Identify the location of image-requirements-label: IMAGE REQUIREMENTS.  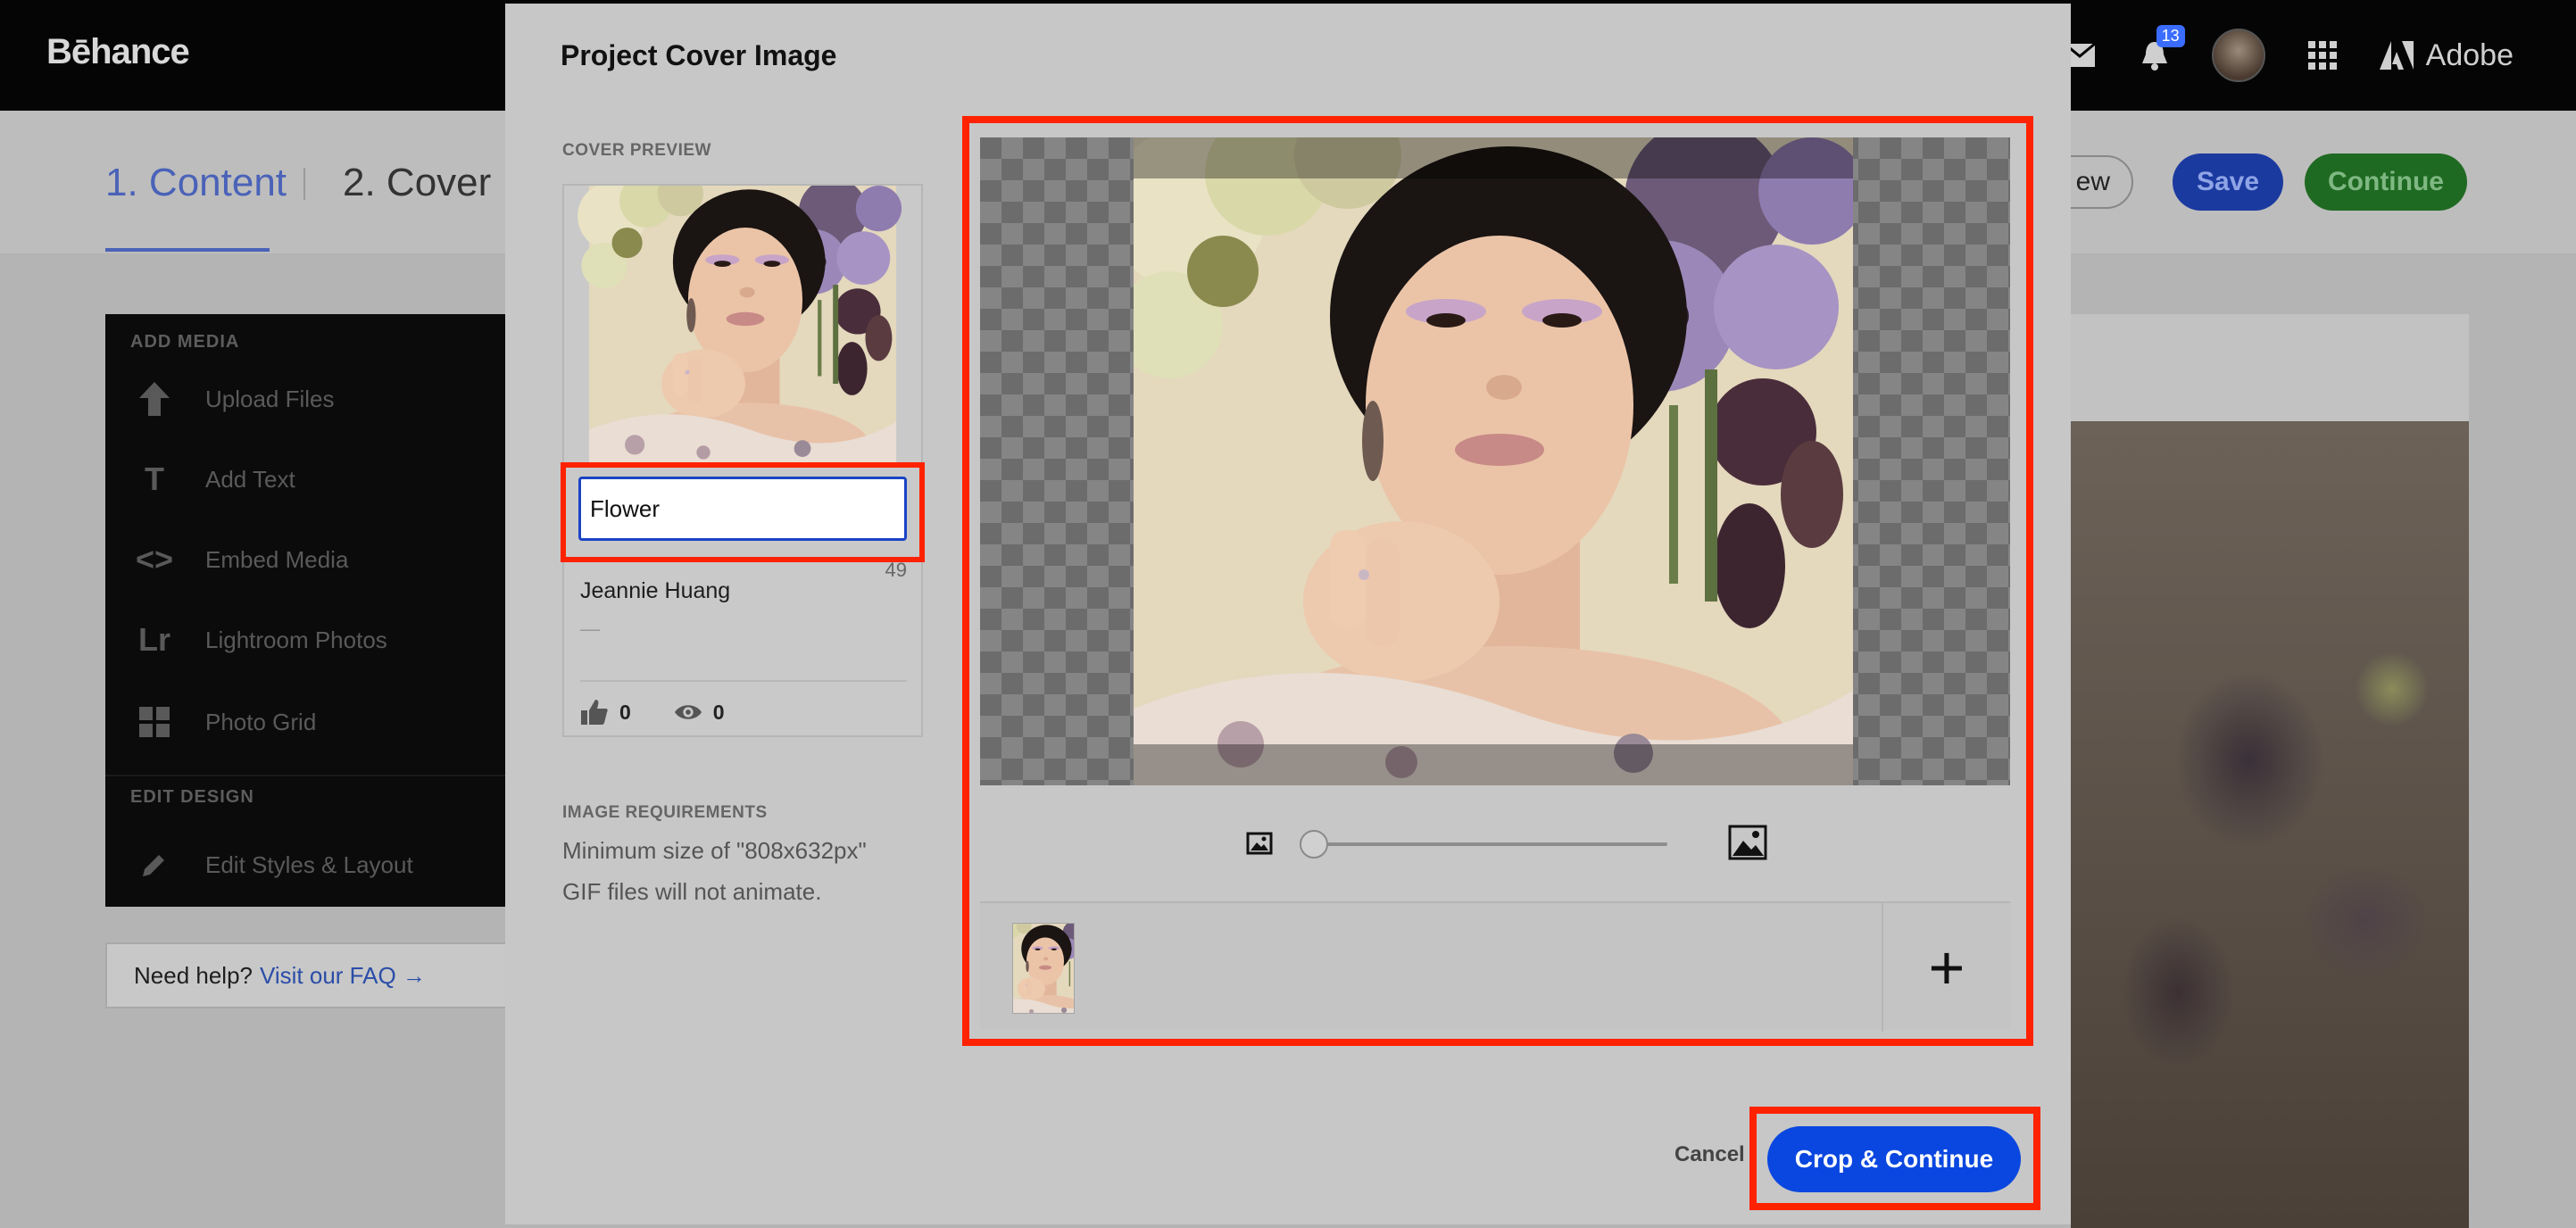
(665, 813).